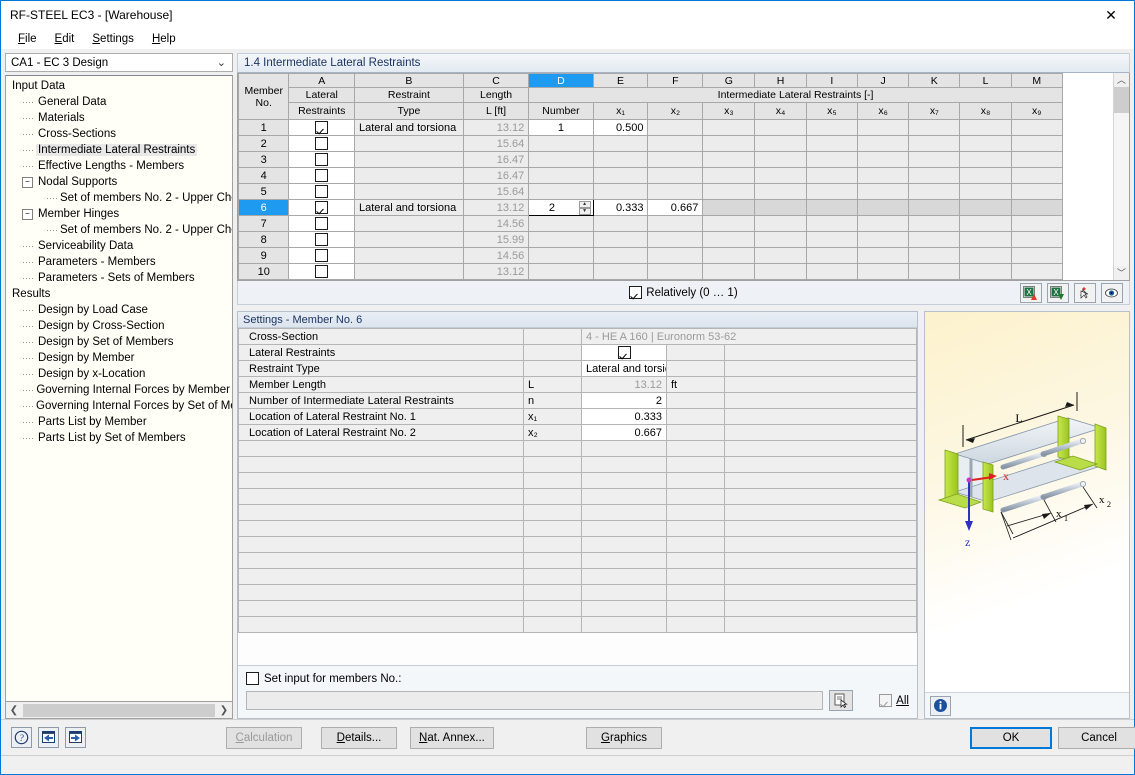 This screenshot has width=1135, height=775. I want to click on tree-item-22: ···· Parts List by Set of Members, so click(119, 438).